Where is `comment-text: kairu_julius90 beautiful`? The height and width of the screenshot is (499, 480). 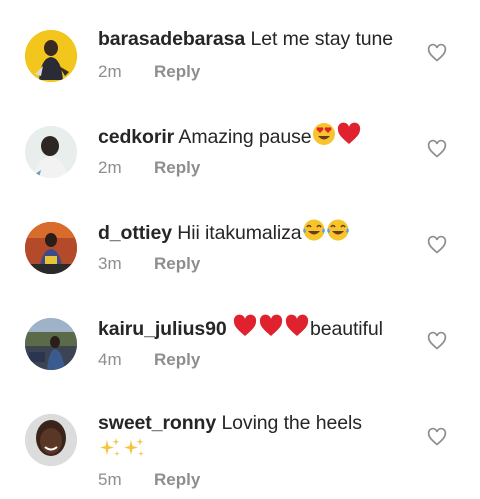 comment-text: kairu_julius90 beautiful is located at coordinates (253, 329).